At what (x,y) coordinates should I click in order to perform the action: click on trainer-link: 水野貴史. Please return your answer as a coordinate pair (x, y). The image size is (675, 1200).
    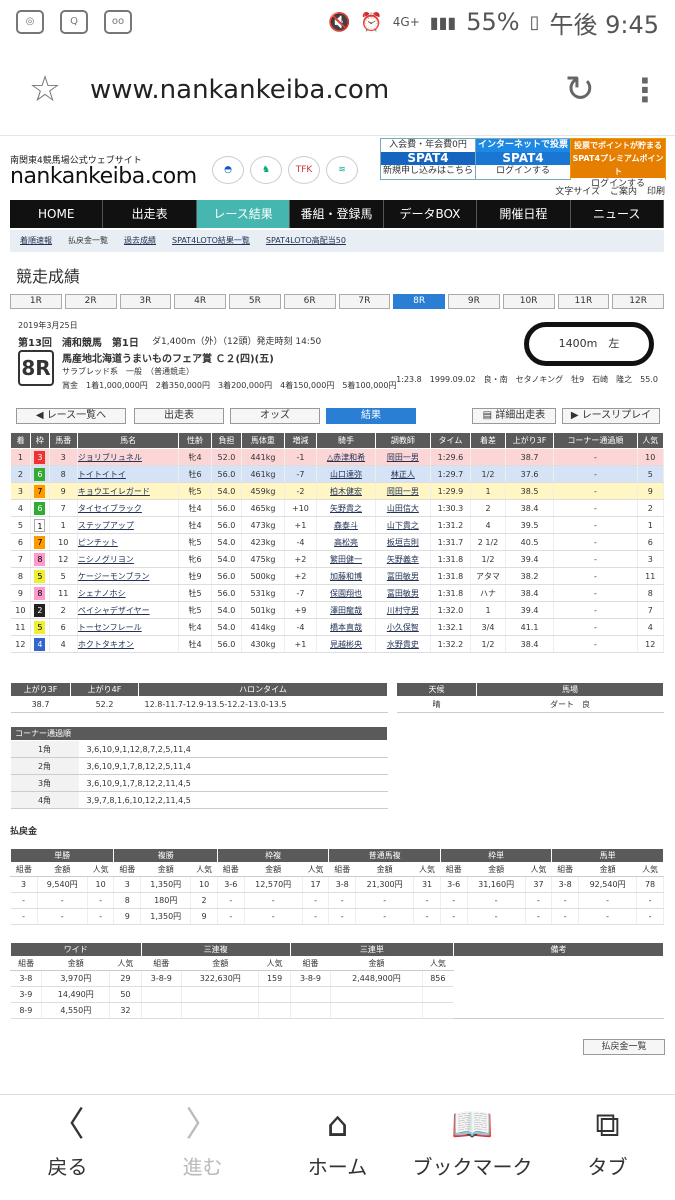
    Looking at the image, I should click on (403, 644).